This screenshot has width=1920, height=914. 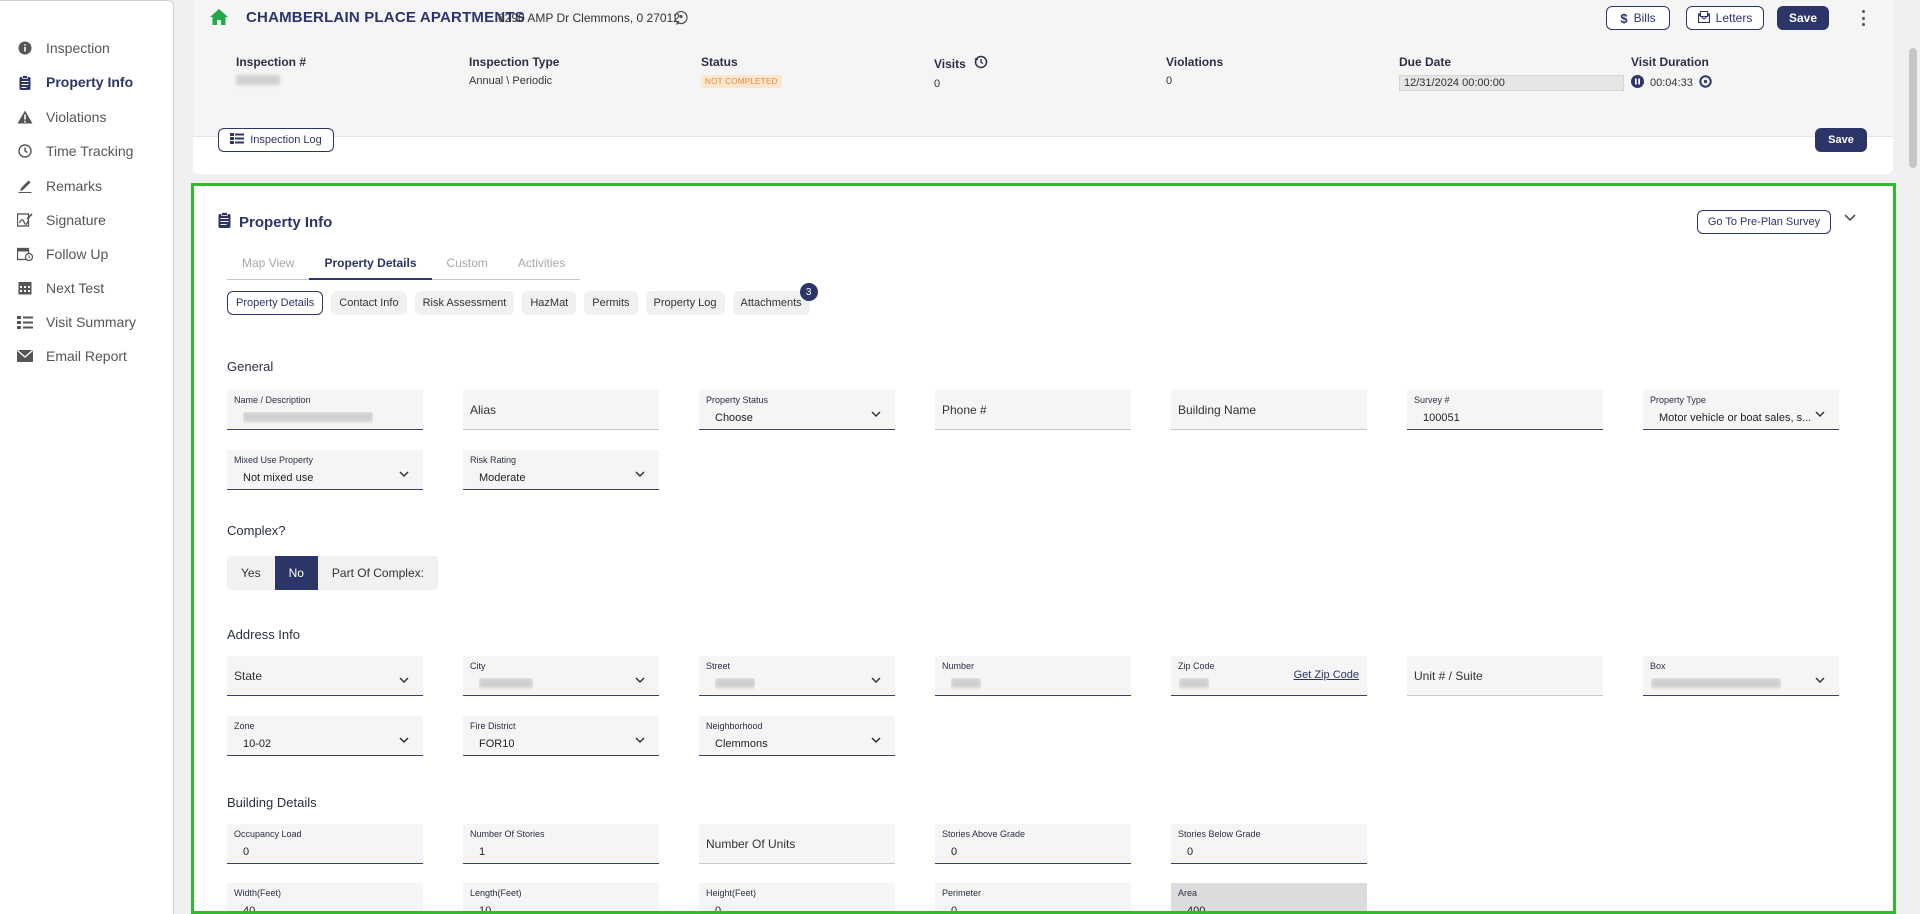 I want to click on part-of-complex-option: Part Of Complex:, so click(x=378, y=573).